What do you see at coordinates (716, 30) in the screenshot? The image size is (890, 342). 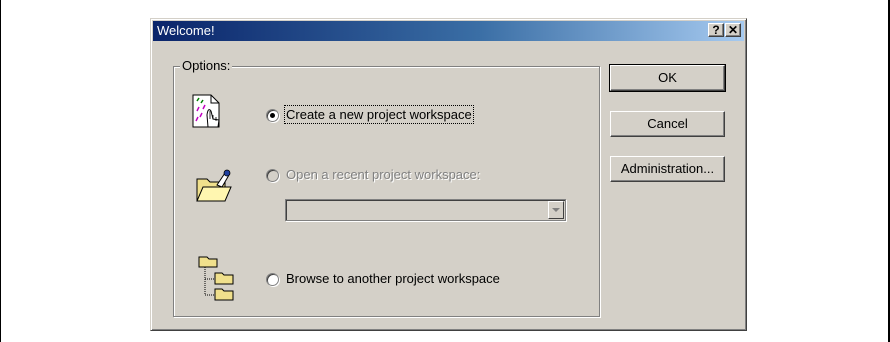 I see `help-button: ?` at bounding box center [716, 30].